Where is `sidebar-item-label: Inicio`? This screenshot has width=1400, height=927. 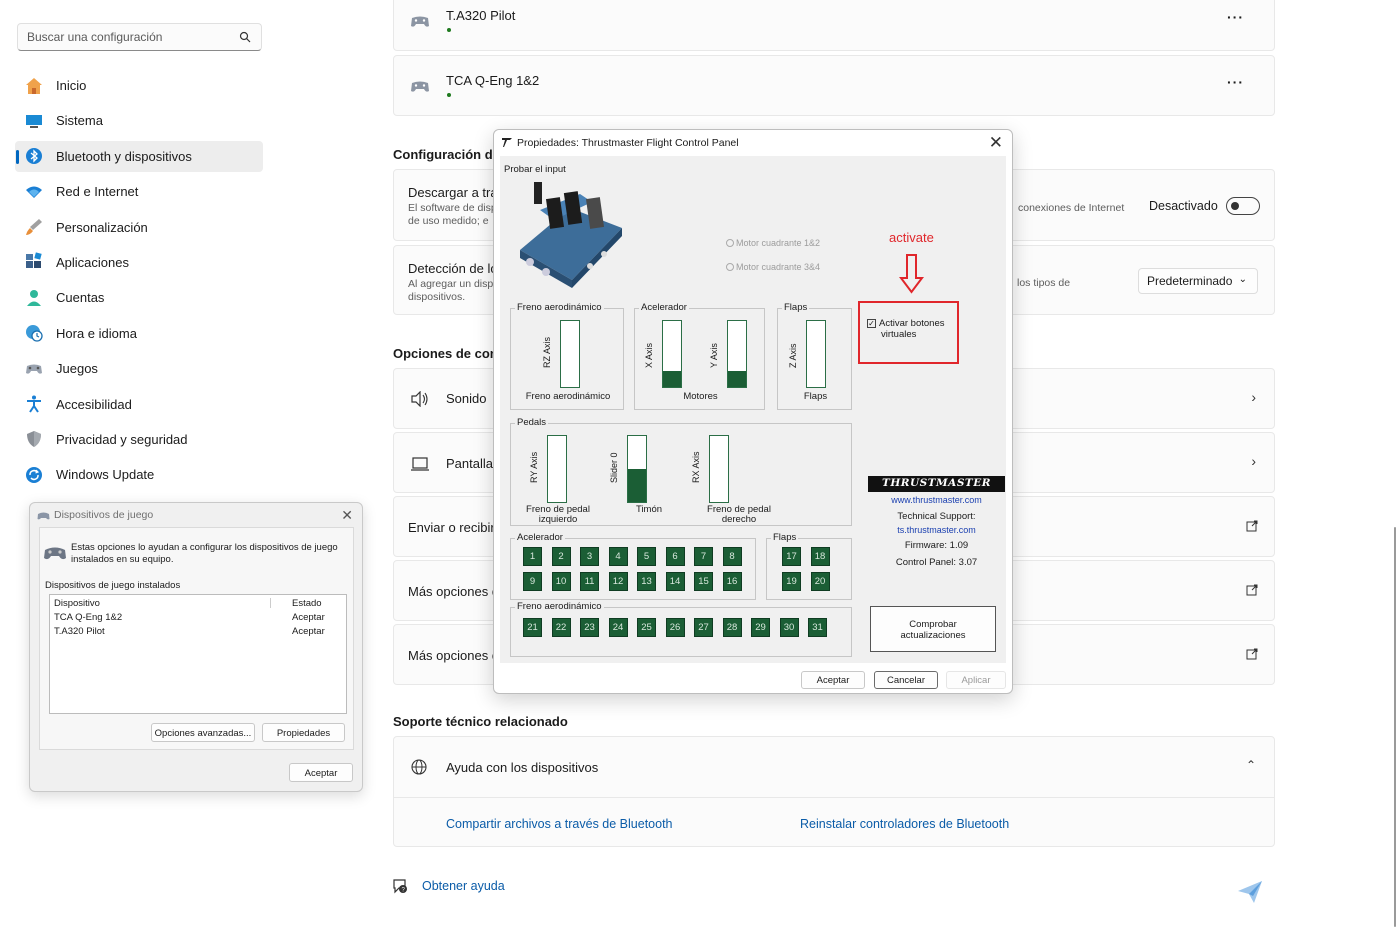 sidebar-item-label: Inicio is located at coordinates (71, 85).